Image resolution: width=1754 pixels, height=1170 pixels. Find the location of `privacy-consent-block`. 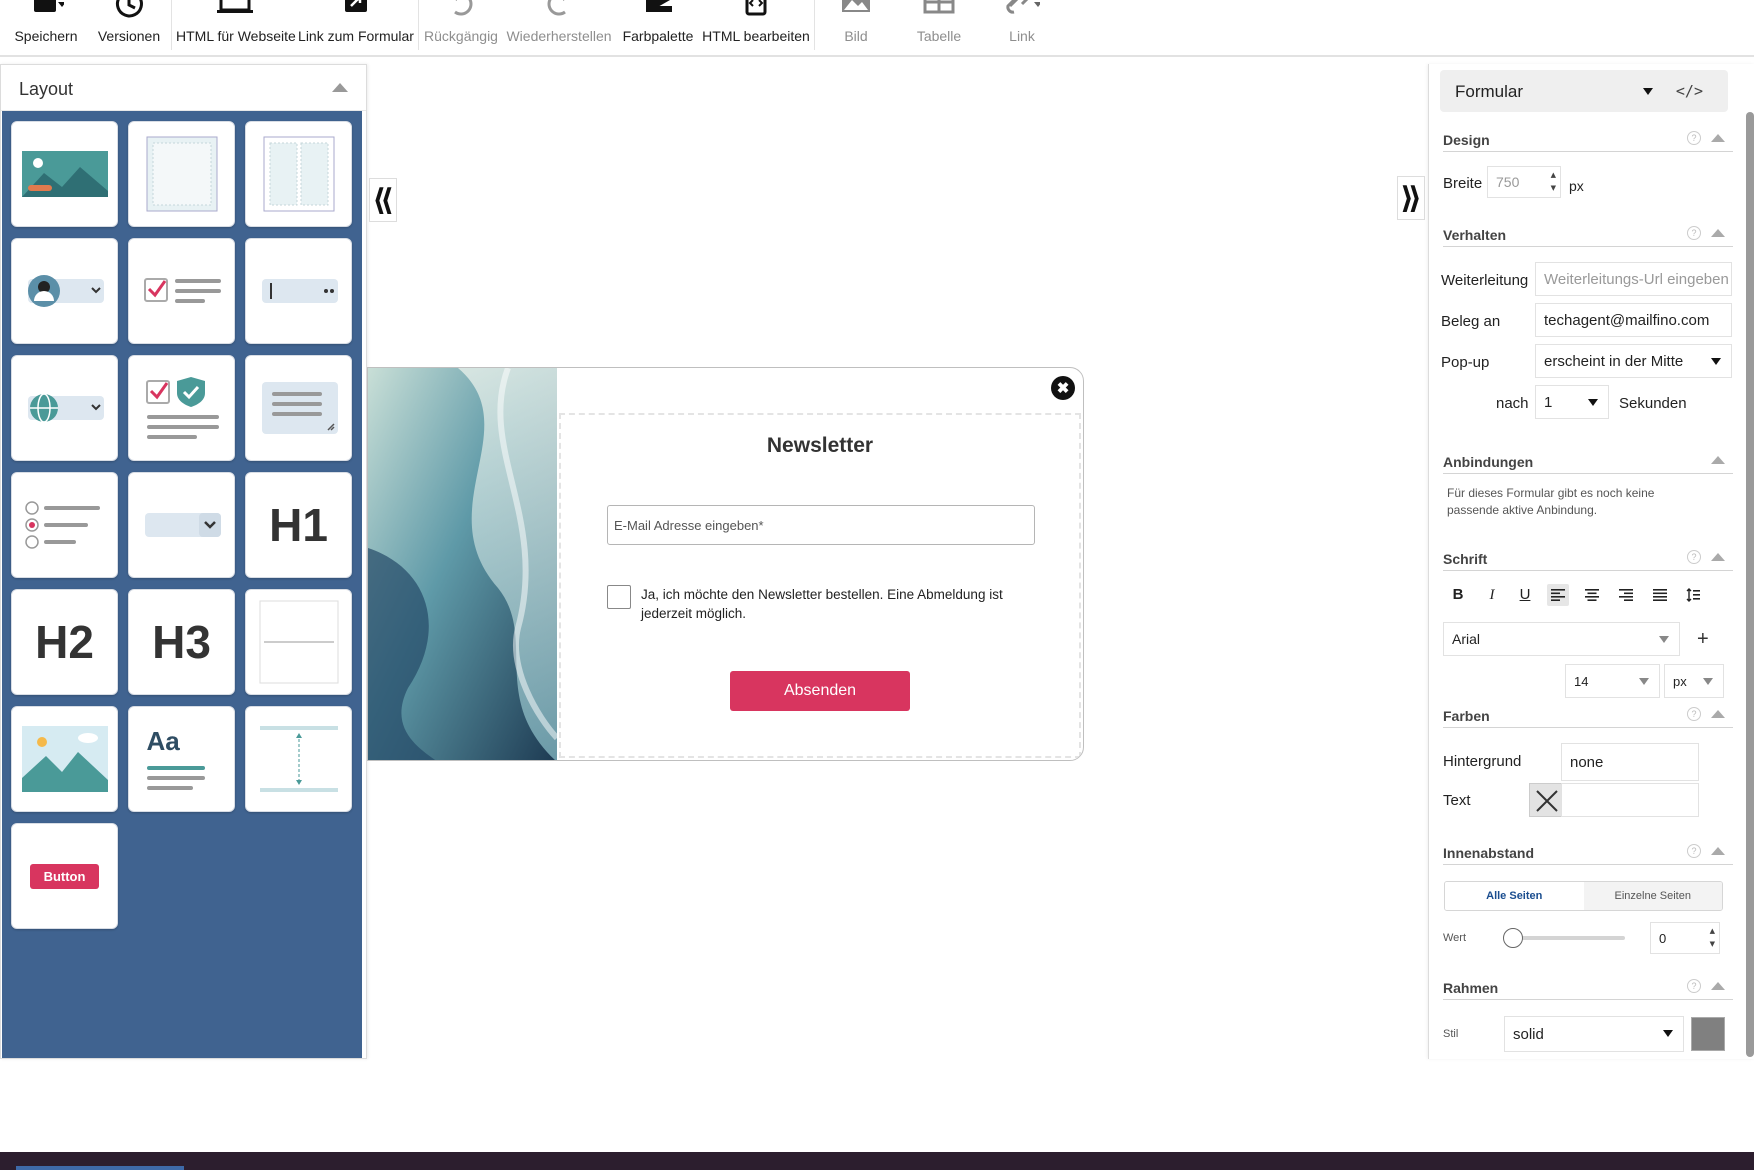

privacy-consent-block is located at coordinates (181, 408).